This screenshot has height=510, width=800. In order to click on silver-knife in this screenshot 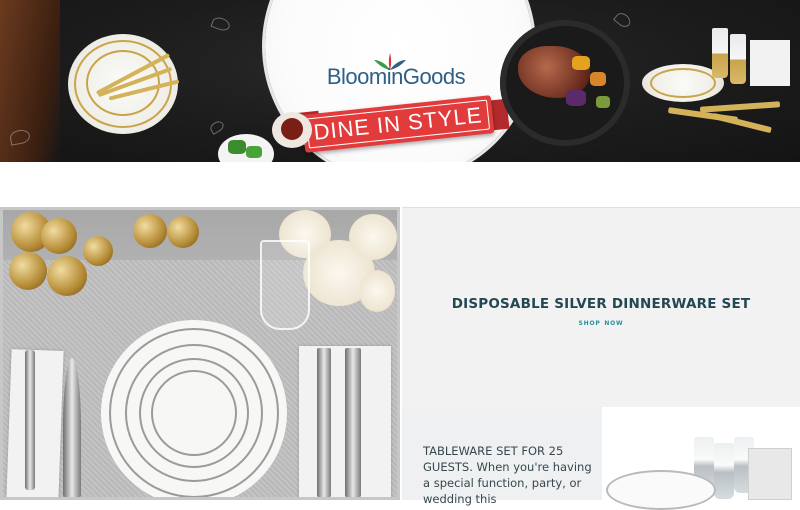, I will do `click(30, 420)`.